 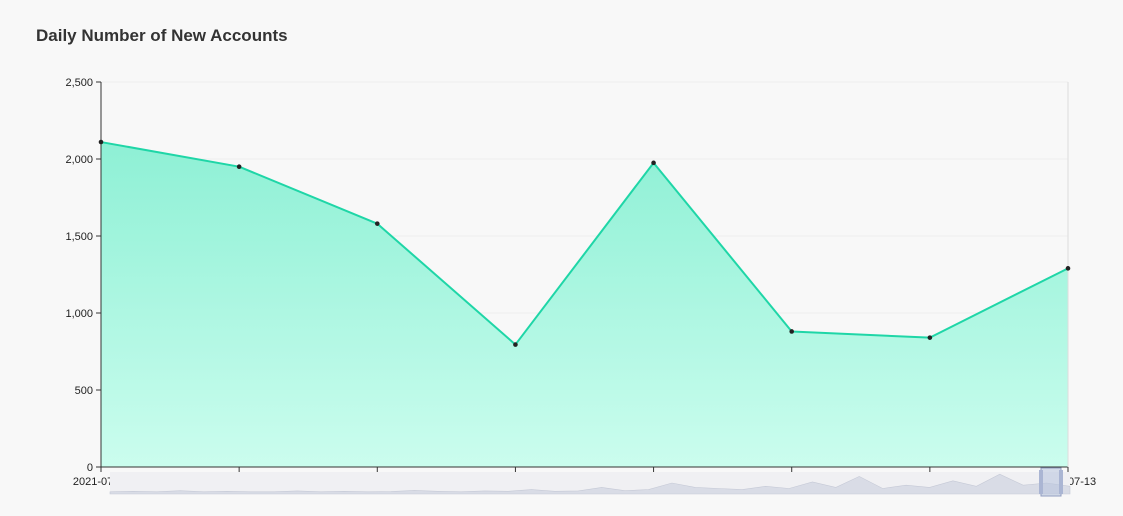 What do you see at coordinates (90, 468) in the screenshot?
I see `y-tick-label: 0` at bounding box center [90, 468].